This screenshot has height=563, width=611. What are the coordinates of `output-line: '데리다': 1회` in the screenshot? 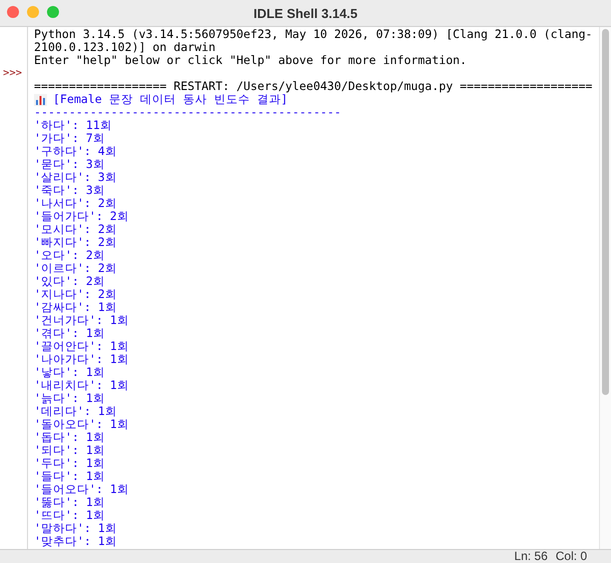 It's located at (75, 411).